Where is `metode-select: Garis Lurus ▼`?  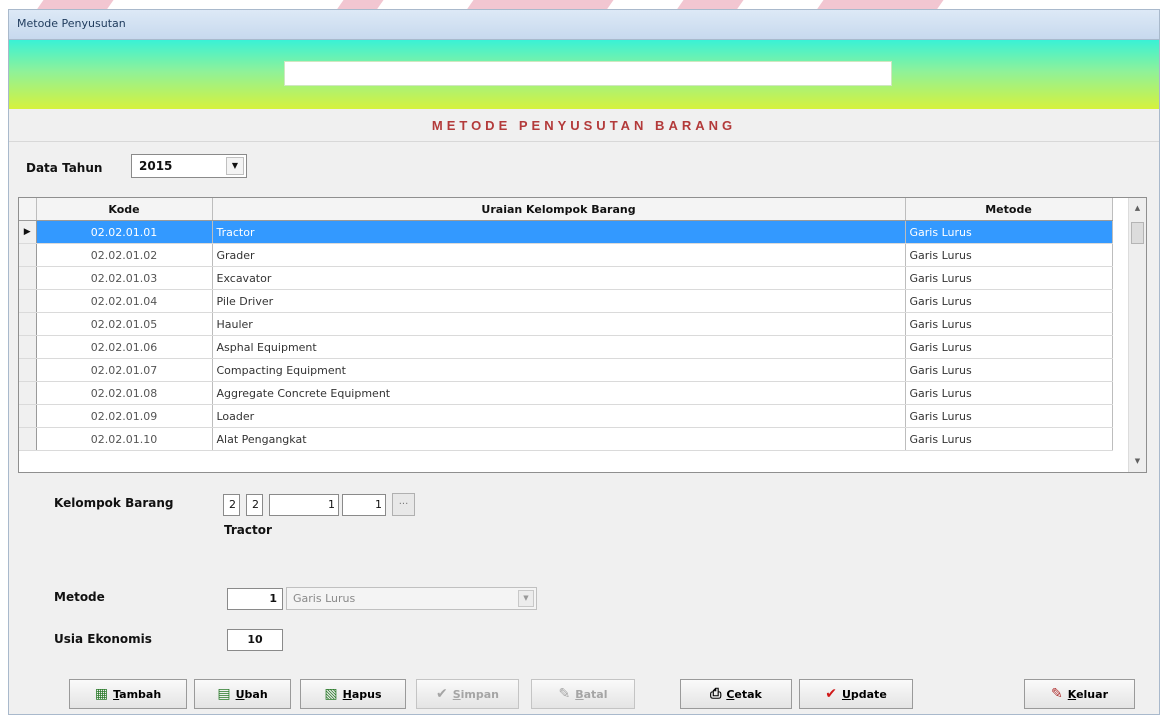 metode-select: Garis Lurus ▼ is located at coordinates (411, 598).